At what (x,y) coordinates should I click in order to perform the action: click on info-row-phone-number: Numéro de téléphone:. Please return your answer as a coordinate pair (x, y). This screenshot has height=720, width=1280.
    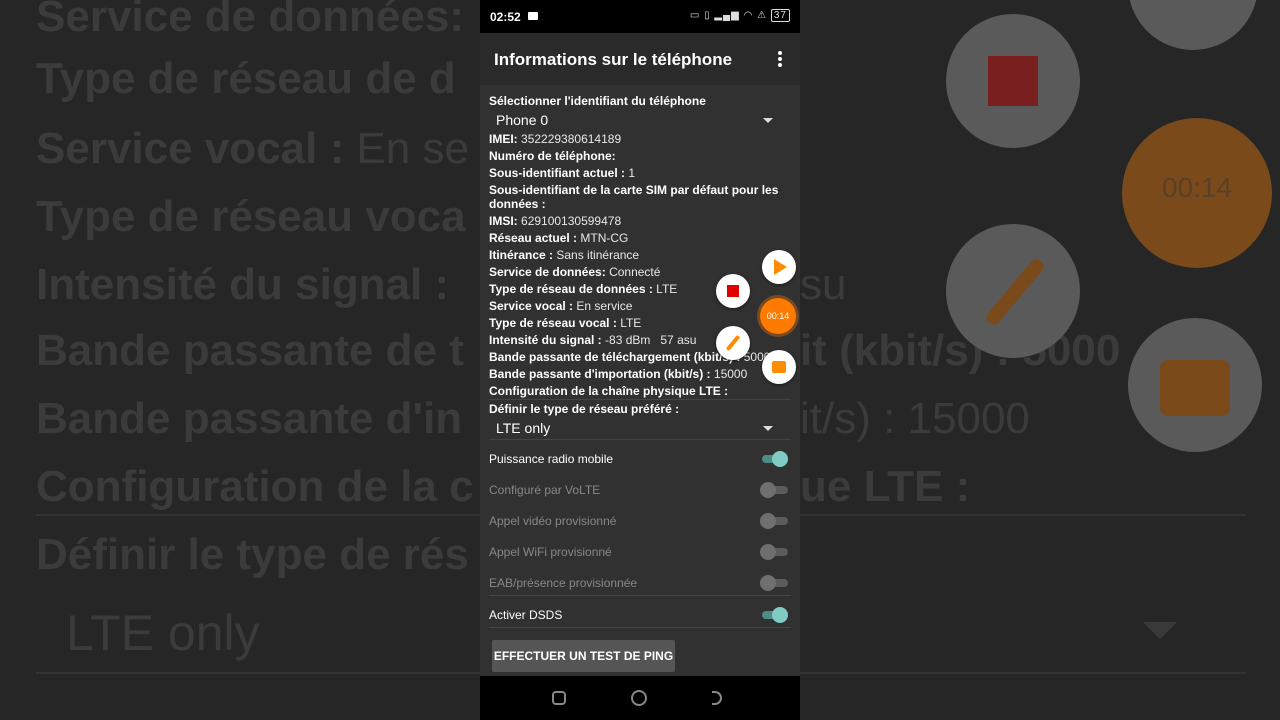
    Looking at the image, I should click on (552, 156).